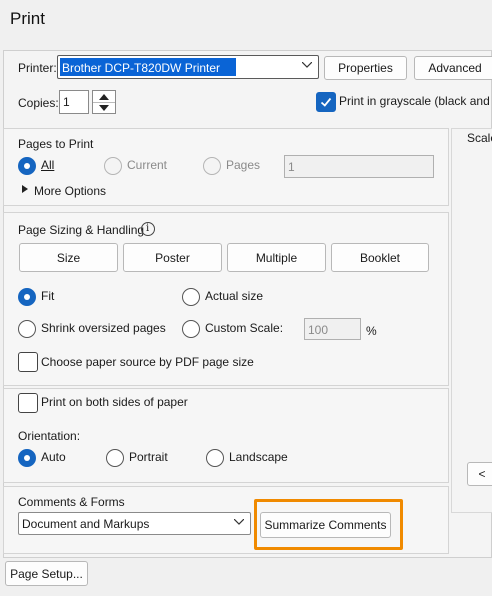 The image size is (492, 596). What do you see at coordinates (244, 328) in the screenshot?
I see `radio-custom-scale-label: Custom Scale:` at bounding box center [244, 328].